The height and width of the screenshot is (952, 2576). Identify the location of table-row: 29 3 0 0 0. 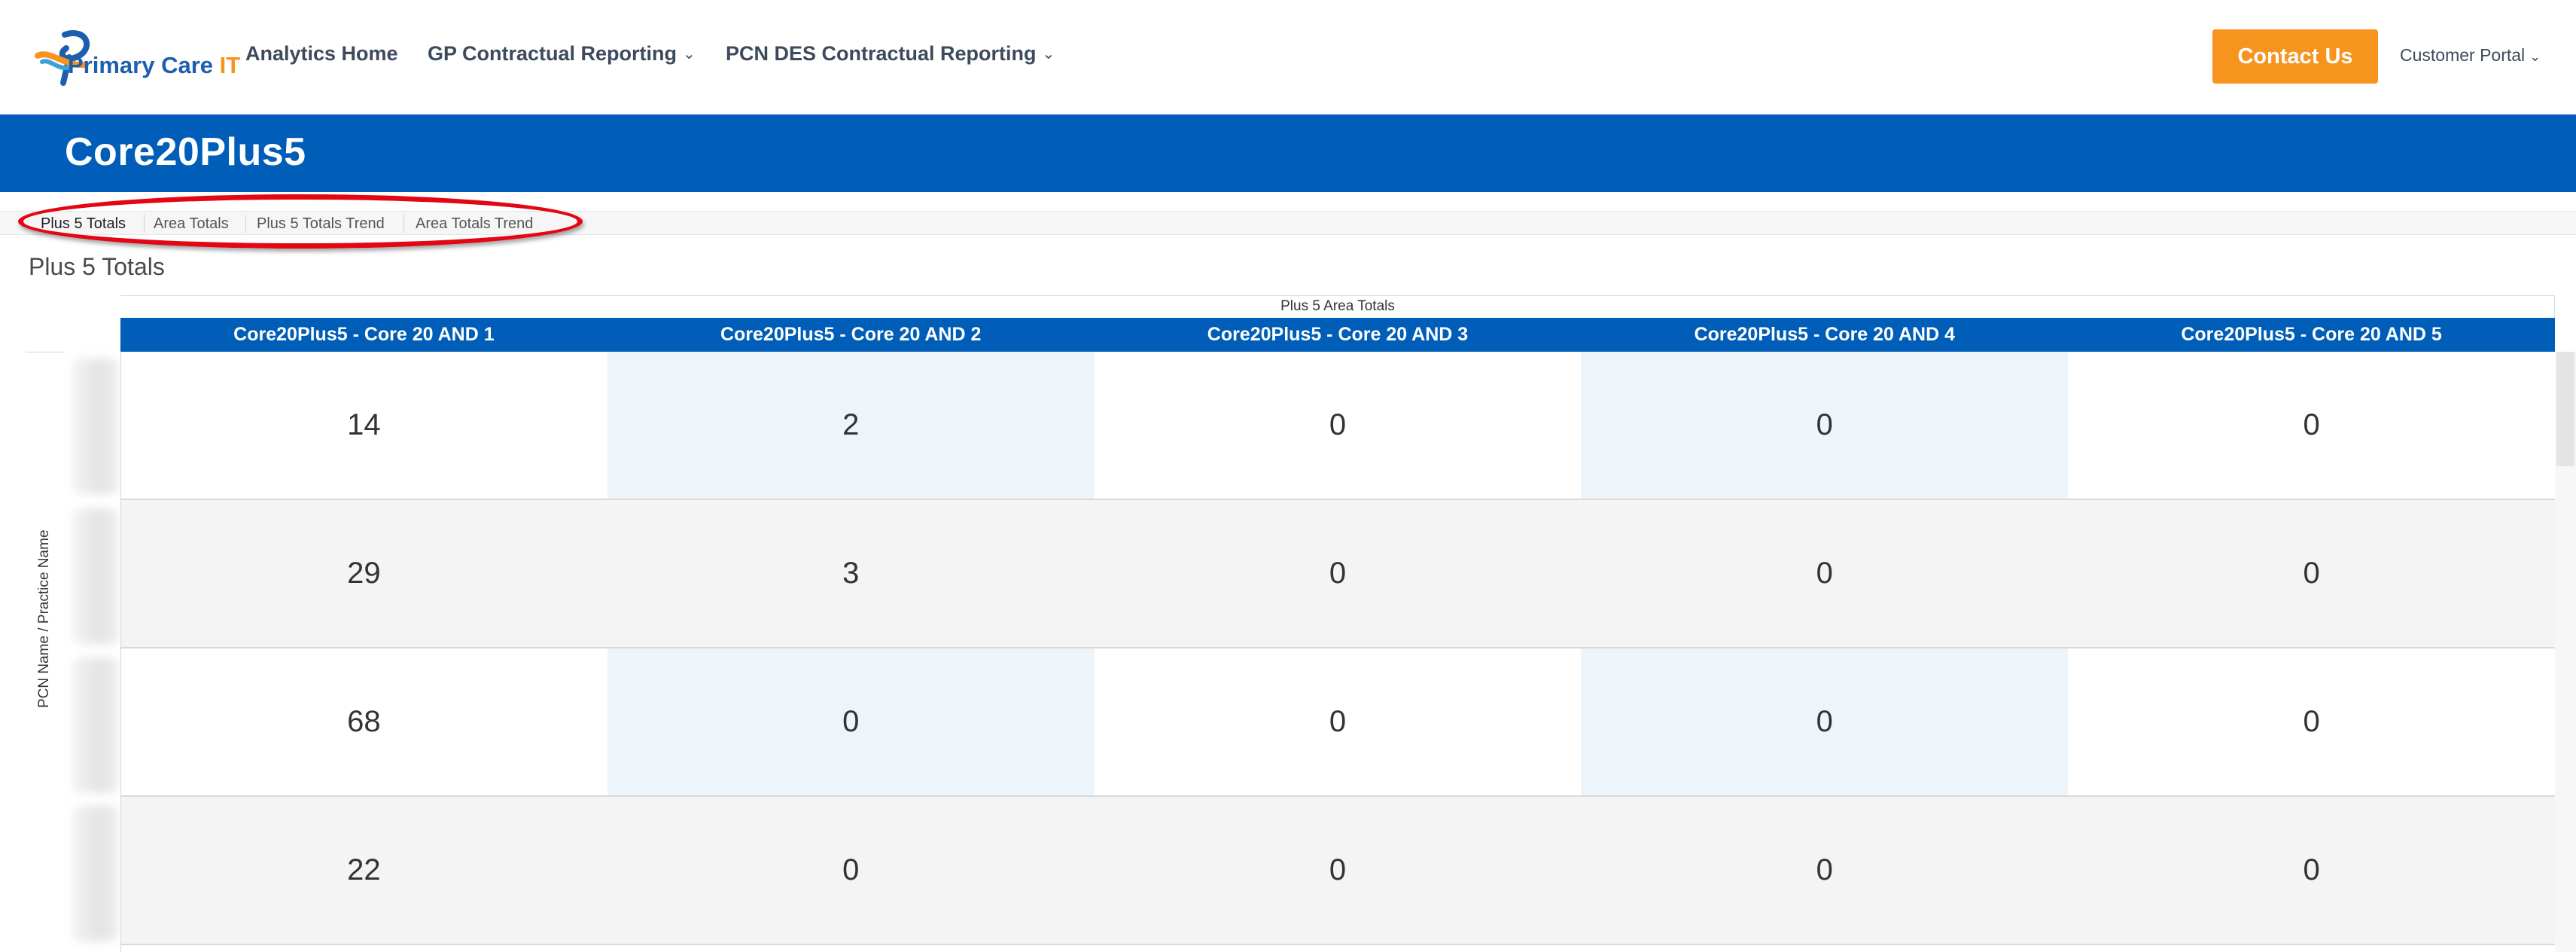
(1338, 574).